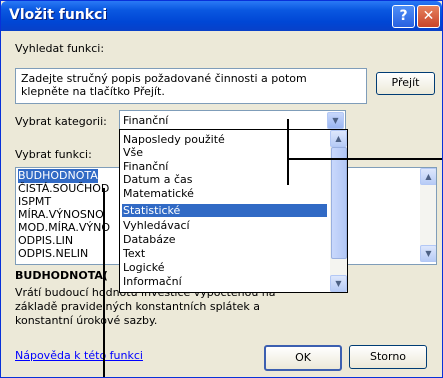  I want to click on list-item: MOD.MÍRA.VÝNO, so click(64, 228).